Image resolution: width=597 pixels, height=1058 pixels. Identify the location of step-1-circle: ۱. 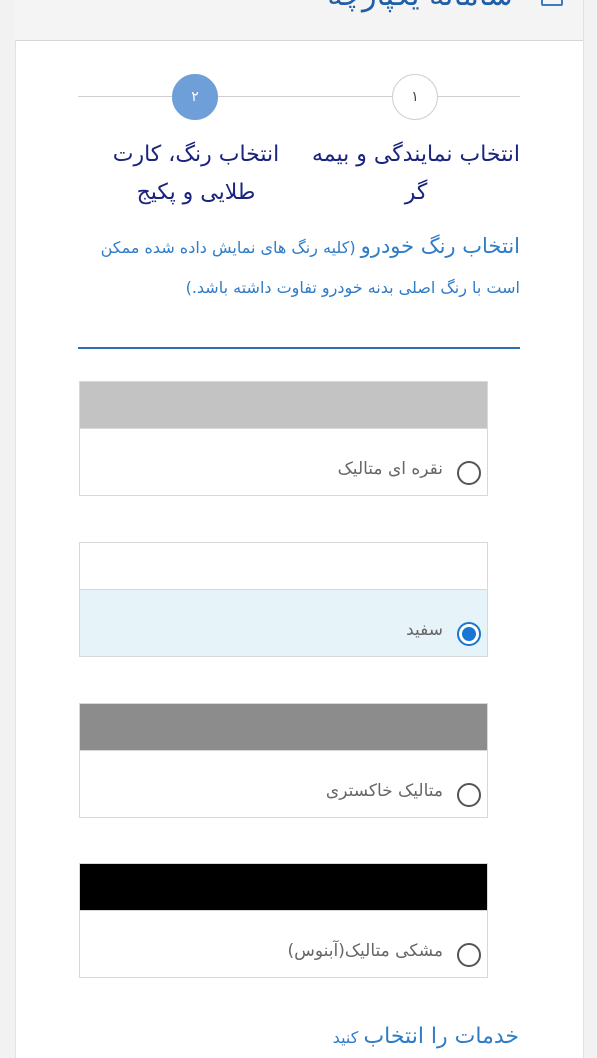
(415, 97).